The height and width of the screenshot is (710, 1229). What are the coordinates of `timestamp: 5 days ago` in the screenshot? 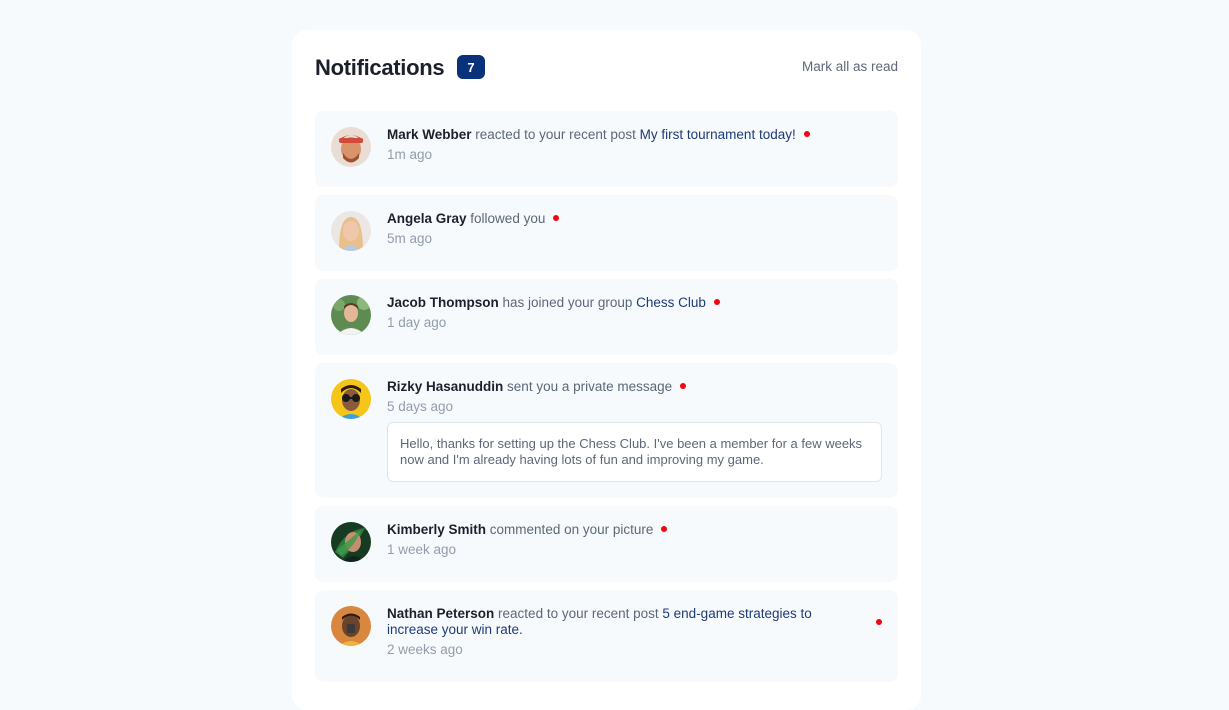 It's located at (420, 406).